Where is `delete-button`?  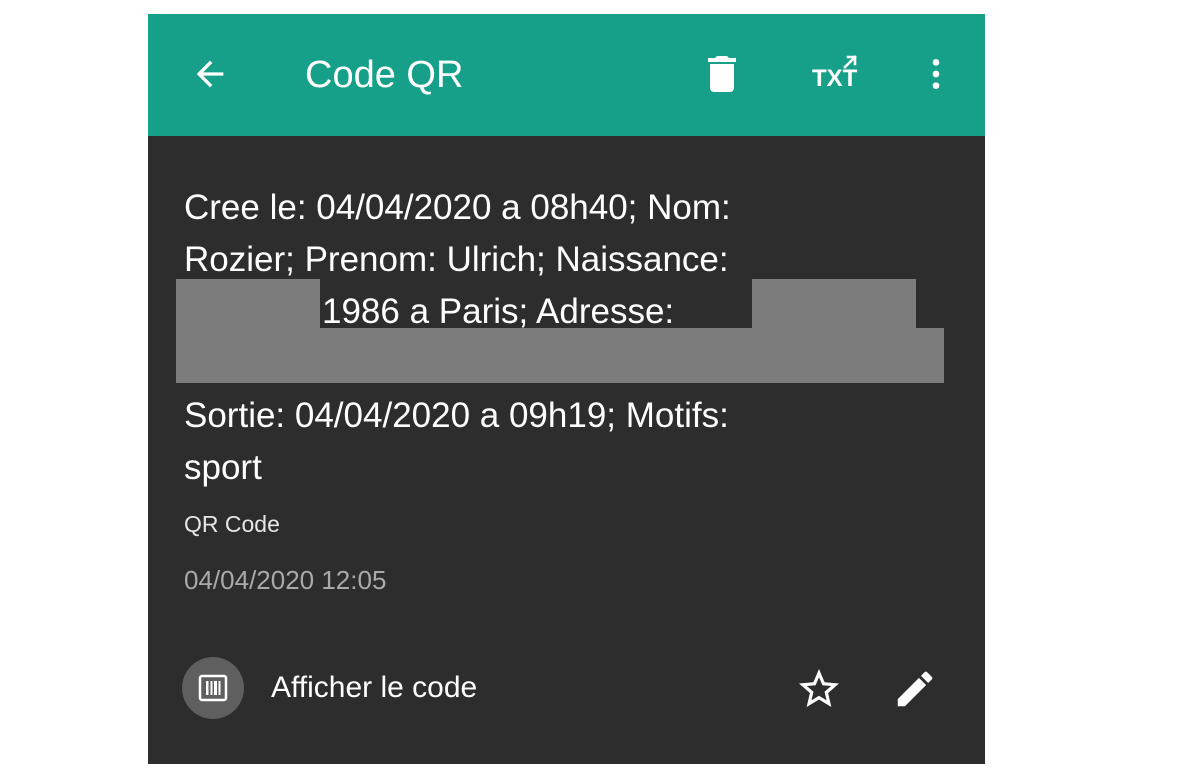 delete-button is located at coordinates (722, 74).